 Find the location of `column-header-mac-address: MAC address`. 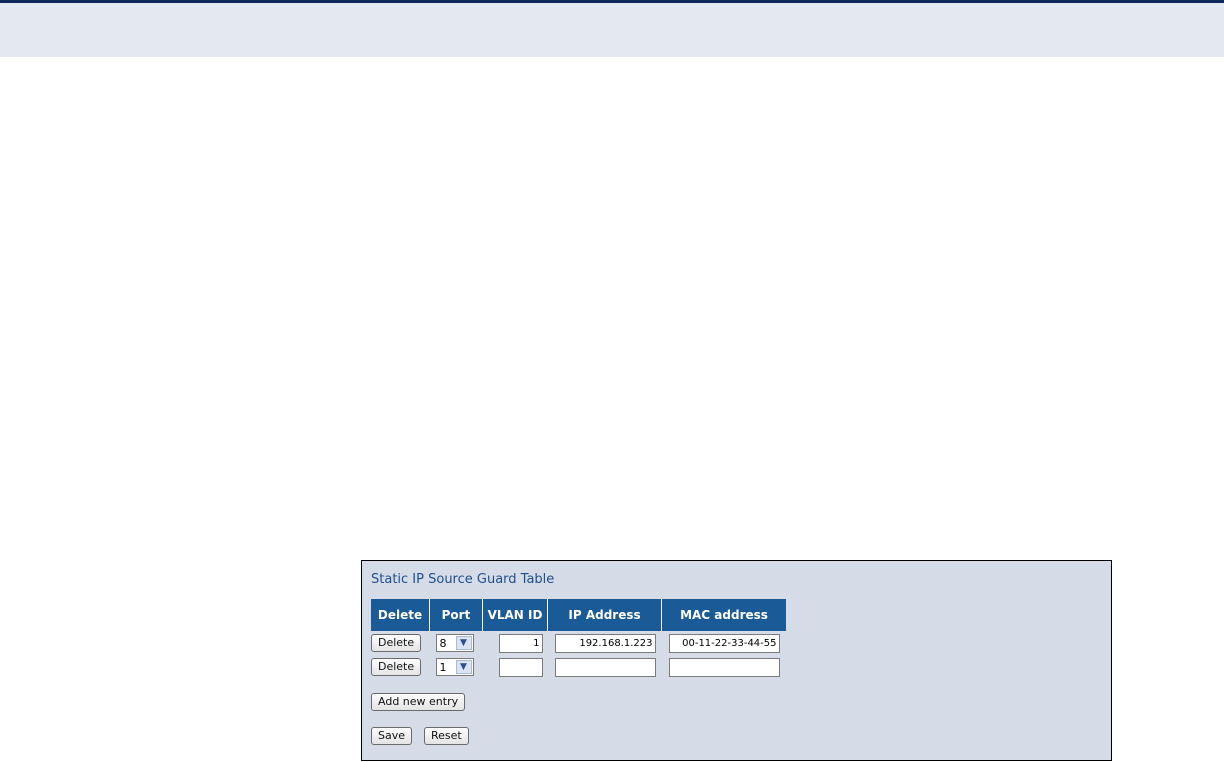

column-header-mac-address: MAC address is located at coordinates (723, 615).